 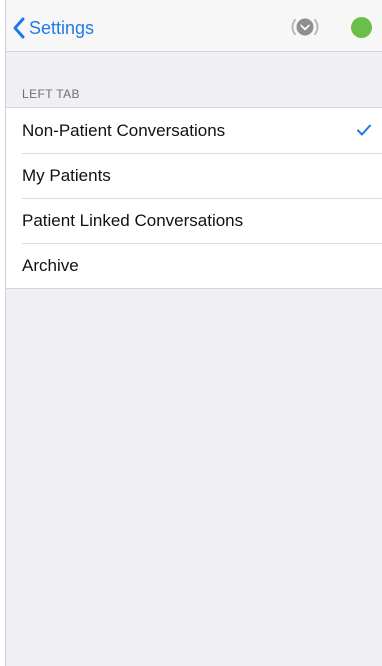 What do you see at coordinates (194, 175) in the screenshot?
I see `option-my-patients: My Patients` at bounding box center [194, 175].